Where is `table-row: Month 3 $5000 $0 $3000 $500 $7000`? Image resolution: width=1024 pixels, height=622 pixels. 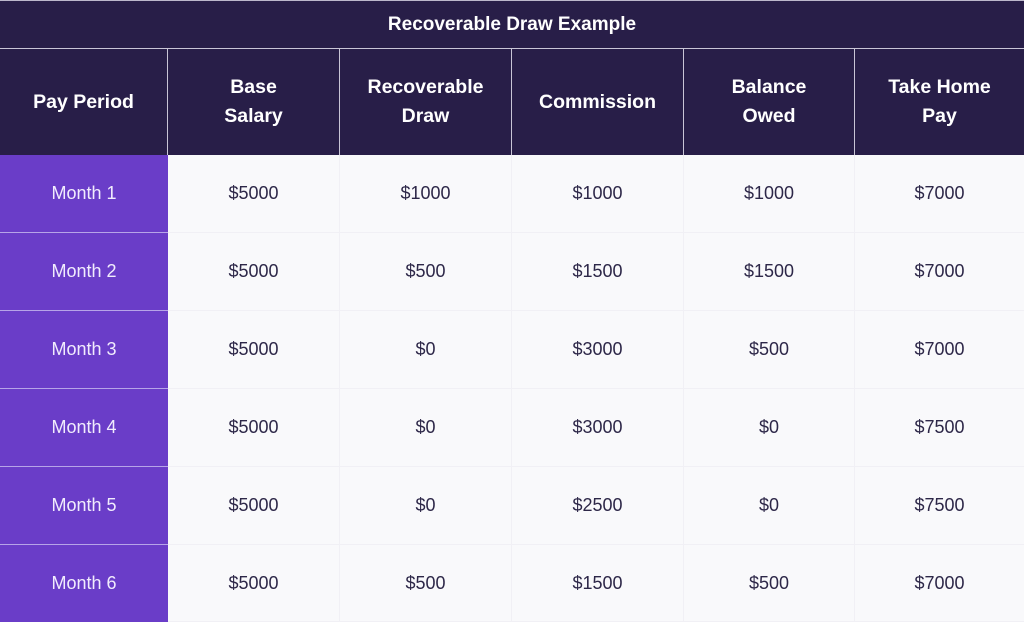 table-row: Month 3 $5000 $0 $3000 $500 $7000 is located at coordinates (512, 350).